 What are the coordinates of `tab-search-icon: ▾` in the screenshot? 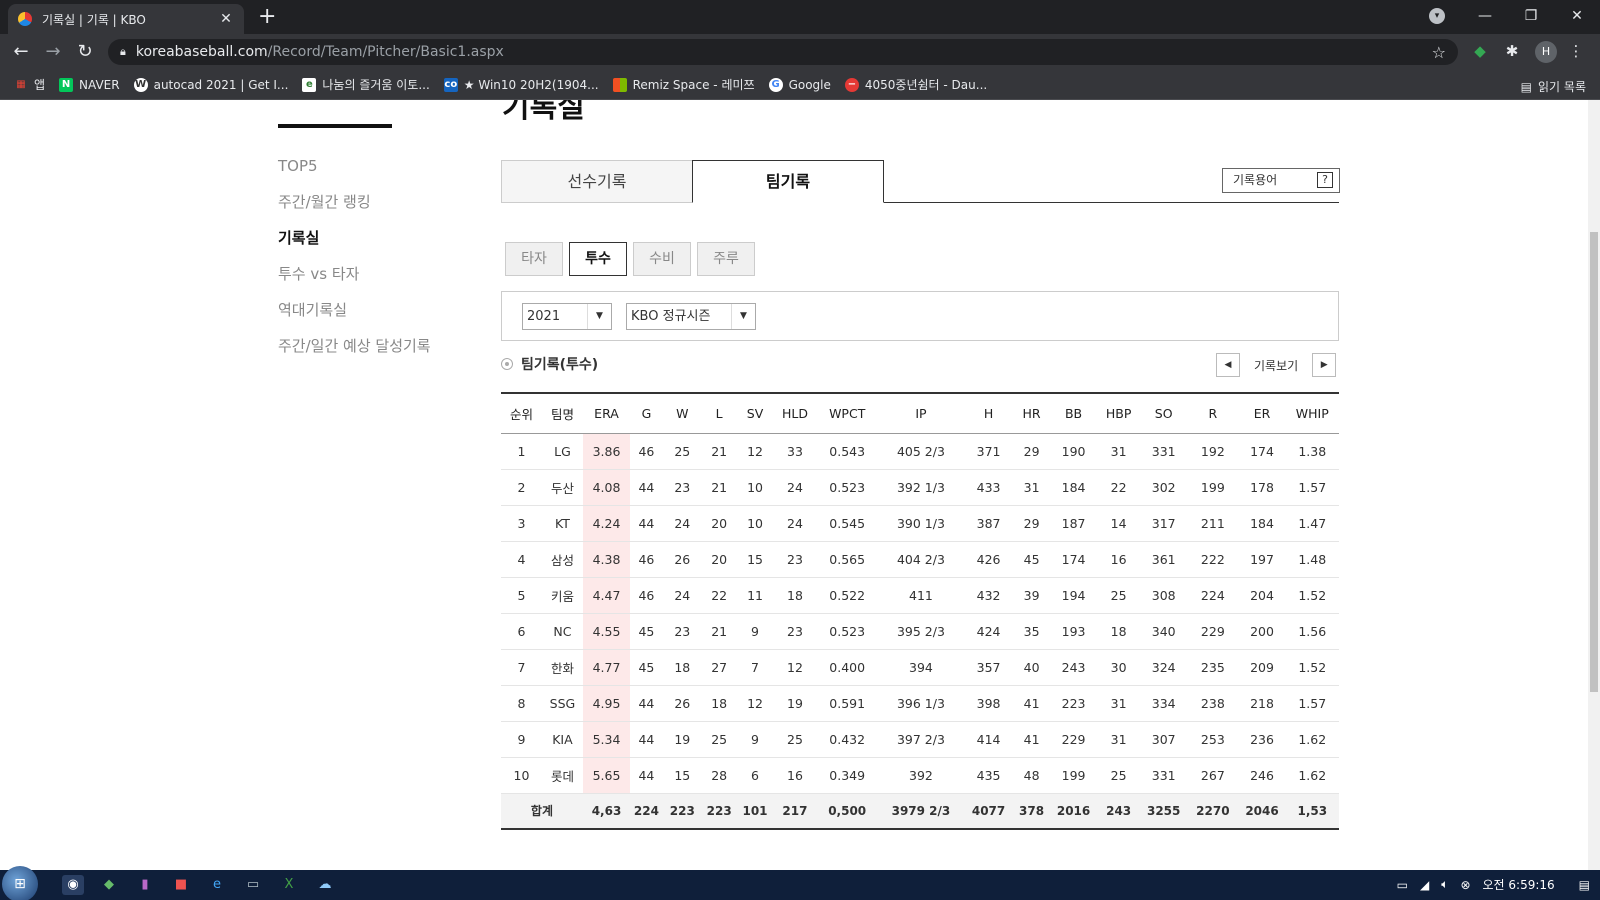 It's located at (1437, 16).